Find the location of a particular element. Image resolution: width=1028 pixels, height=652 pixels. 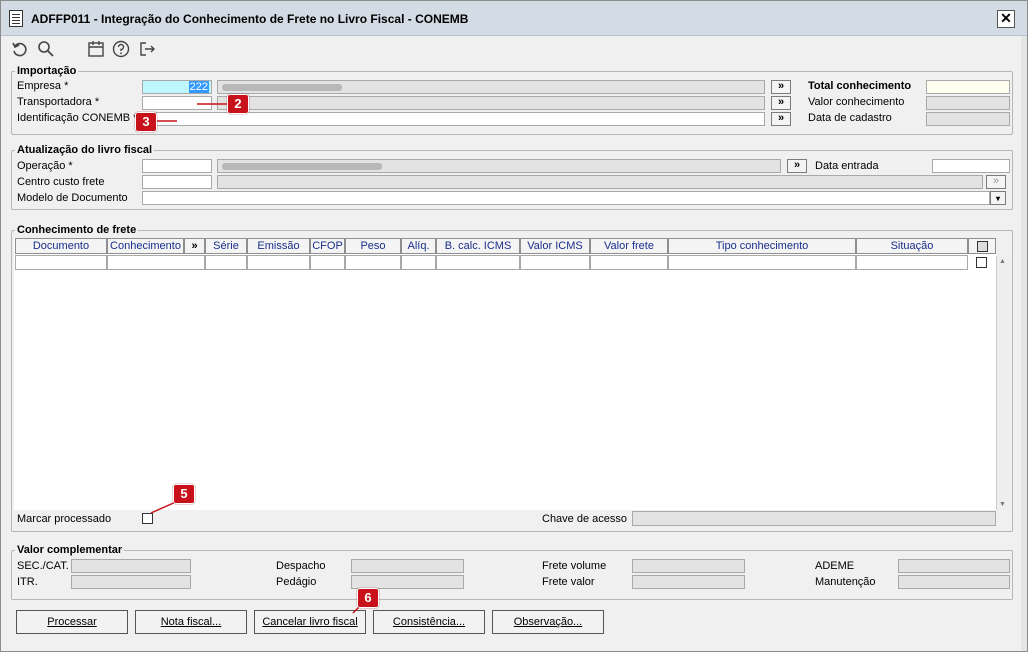

annotation-badge-6: 6 is located at coordinates (368, 598).